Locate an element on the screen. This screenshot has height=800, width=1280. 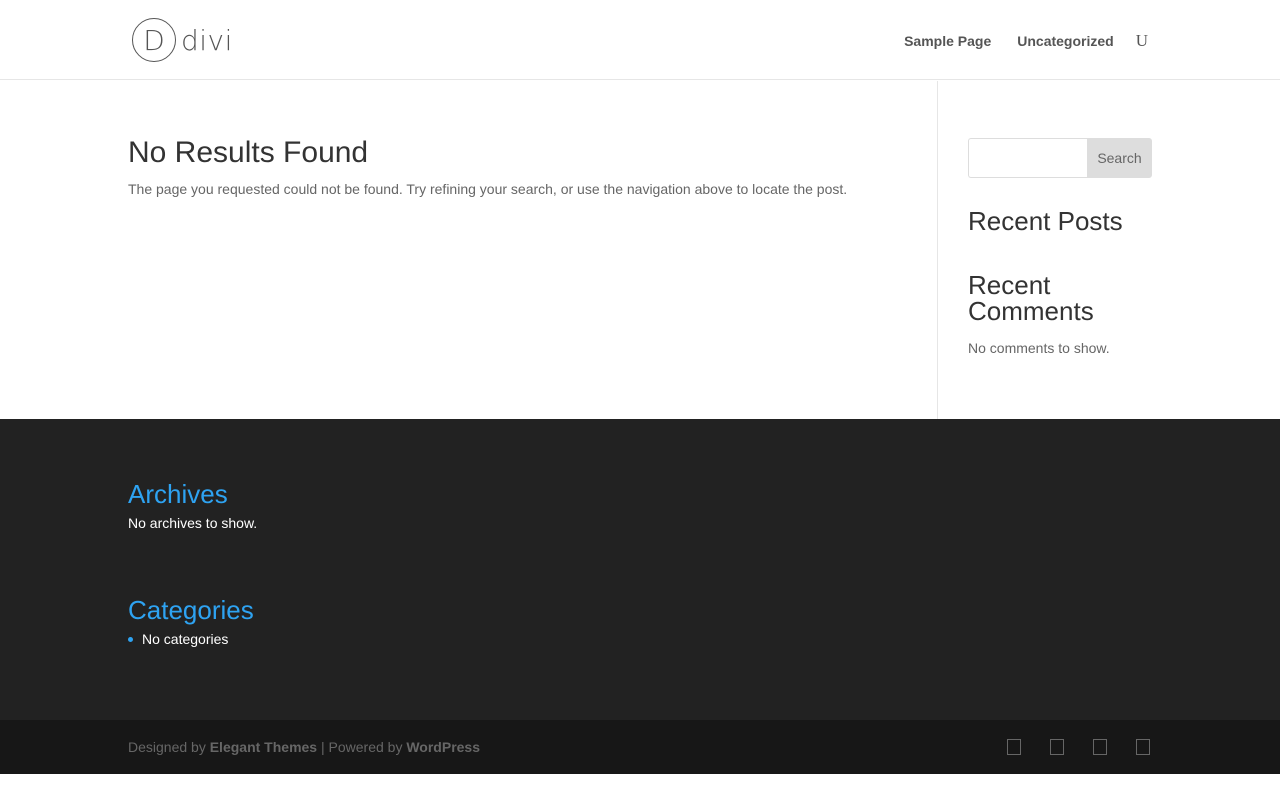
archives-text: No archives to show. is located at coordinates (193, 523).